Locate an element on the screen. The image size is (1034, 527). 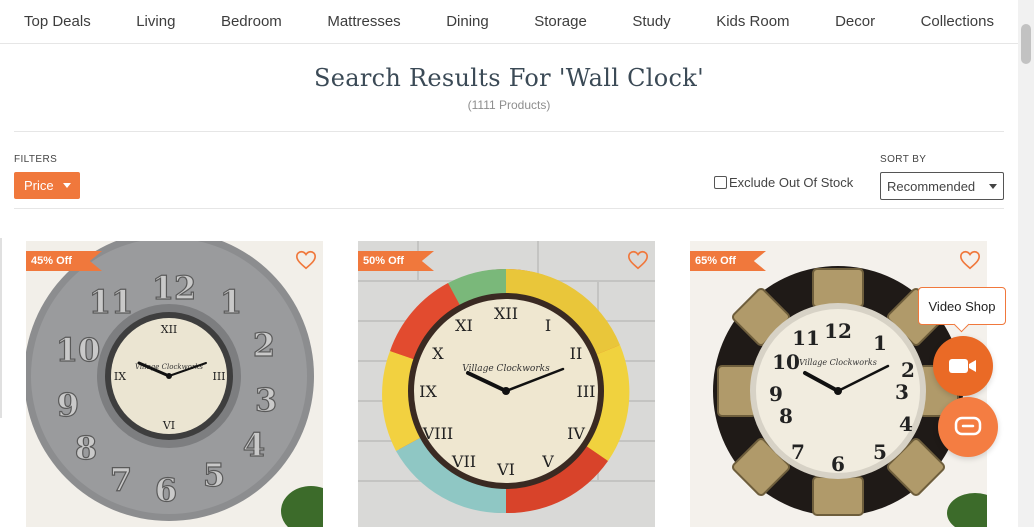
page-title: Search Results For 'Wall Clock' is located at coordinates (509, 78).